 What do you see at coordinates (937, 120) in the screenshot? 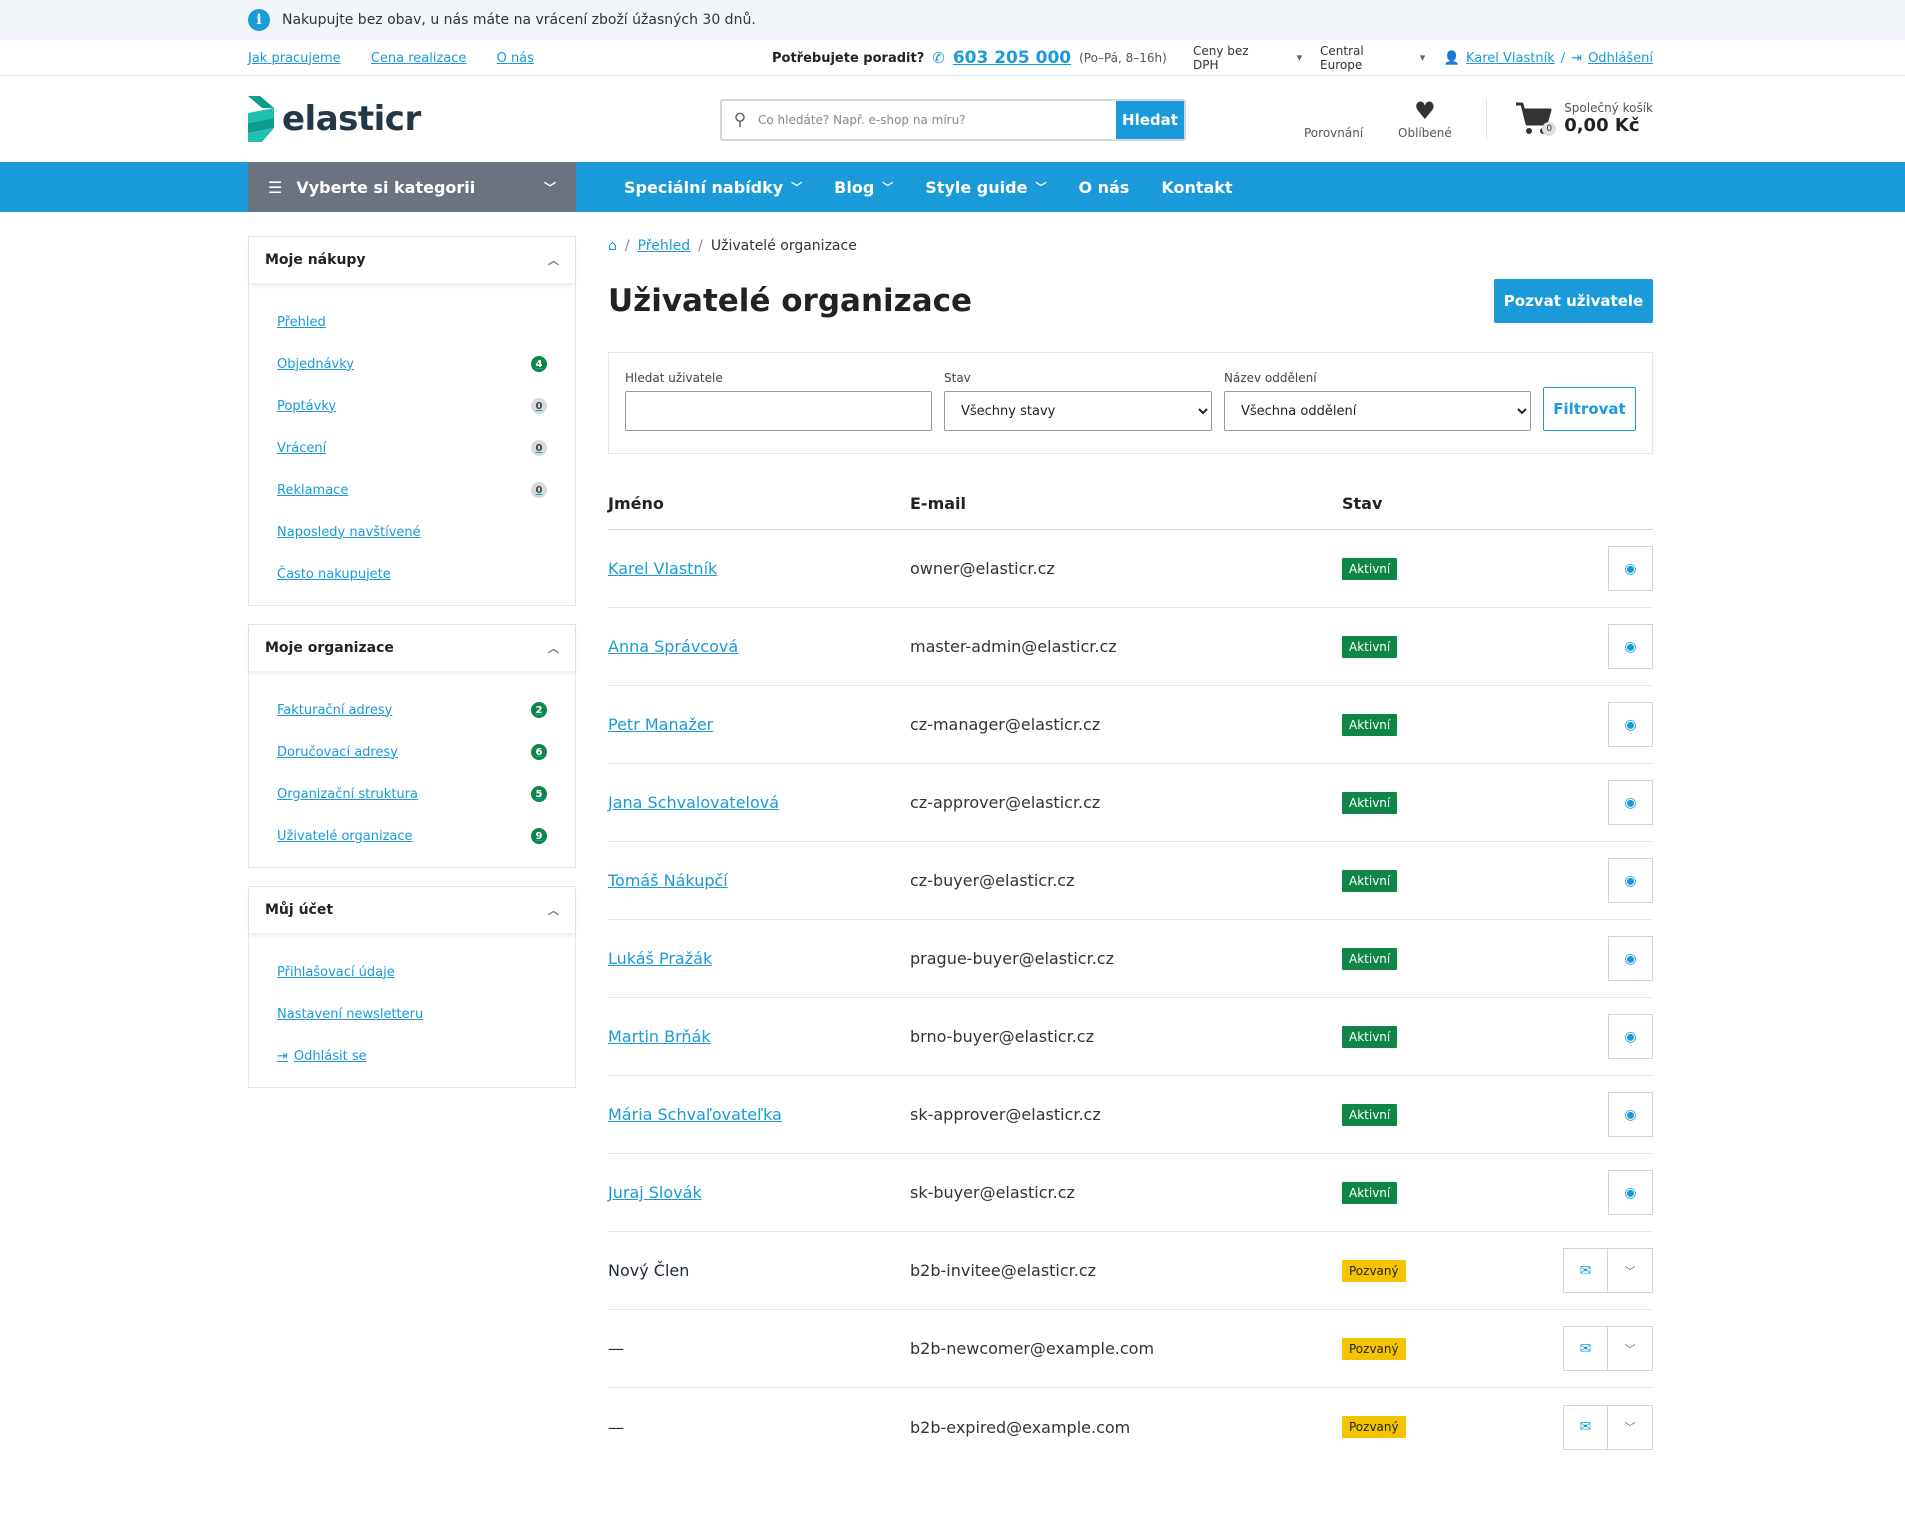
I see `search-input` at bounding box center [937, 120].